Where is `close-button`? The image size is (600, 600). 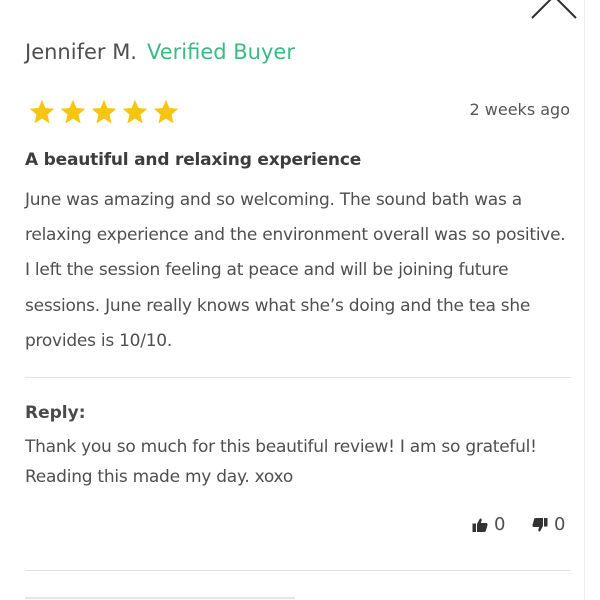
close-button is located at coordinates (555, 12).